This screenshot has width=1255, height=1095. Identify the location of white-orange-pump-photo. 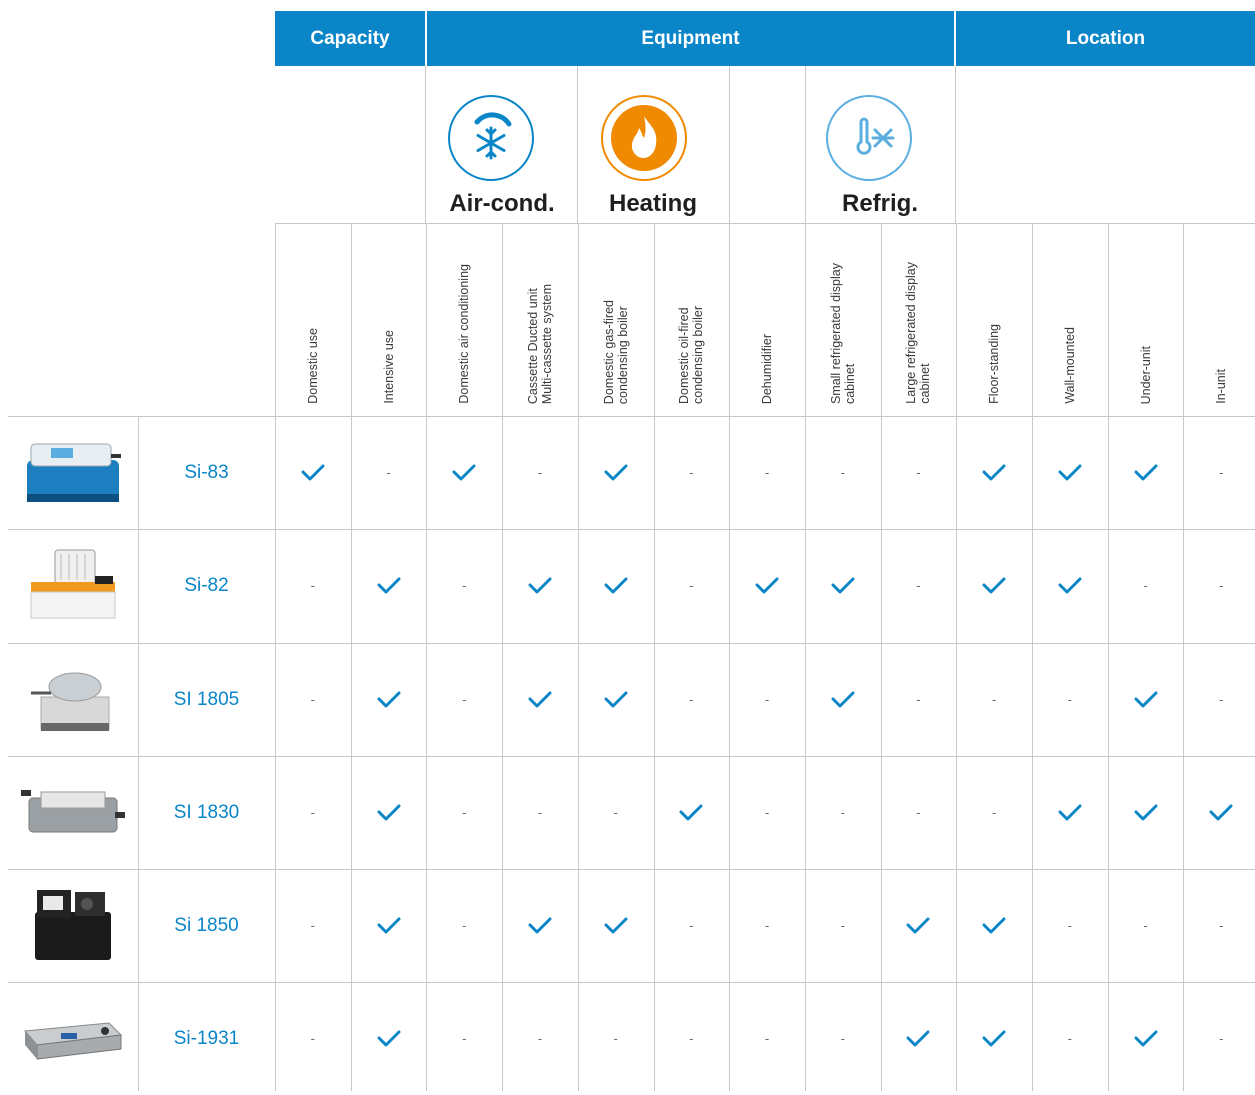
(73, 585).